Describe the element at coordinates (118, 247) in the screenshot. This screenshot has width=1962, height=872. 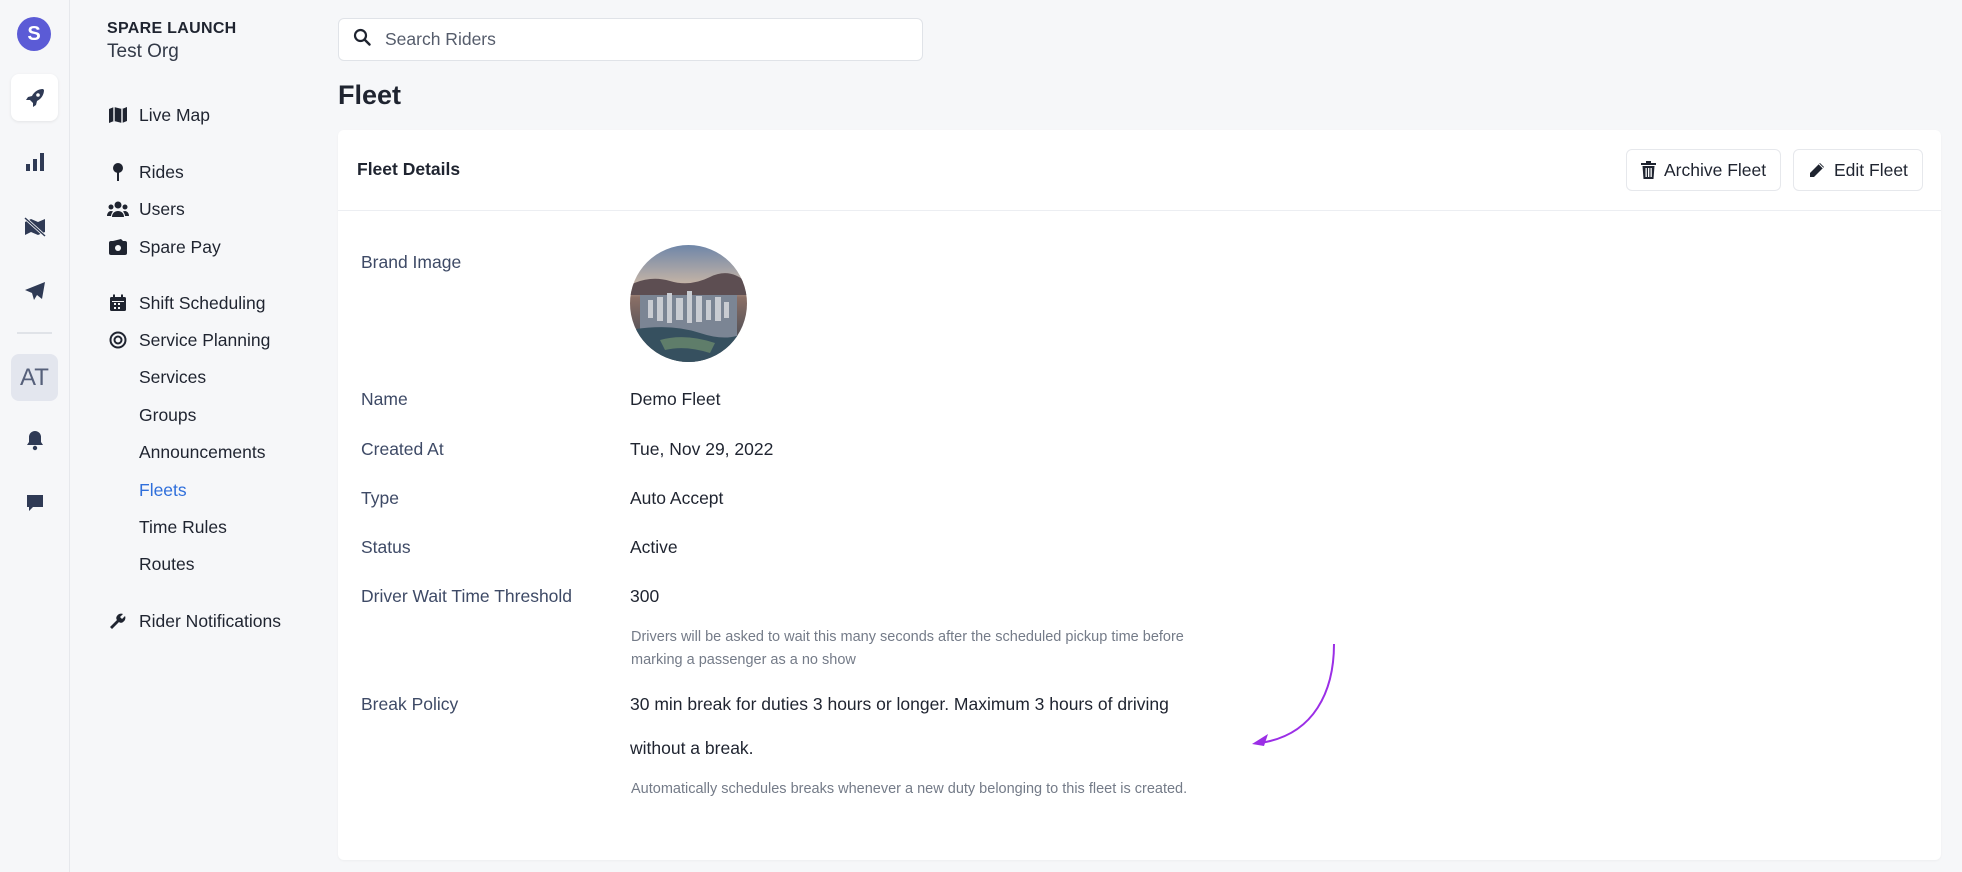
I see `wallet-icon` at that location.